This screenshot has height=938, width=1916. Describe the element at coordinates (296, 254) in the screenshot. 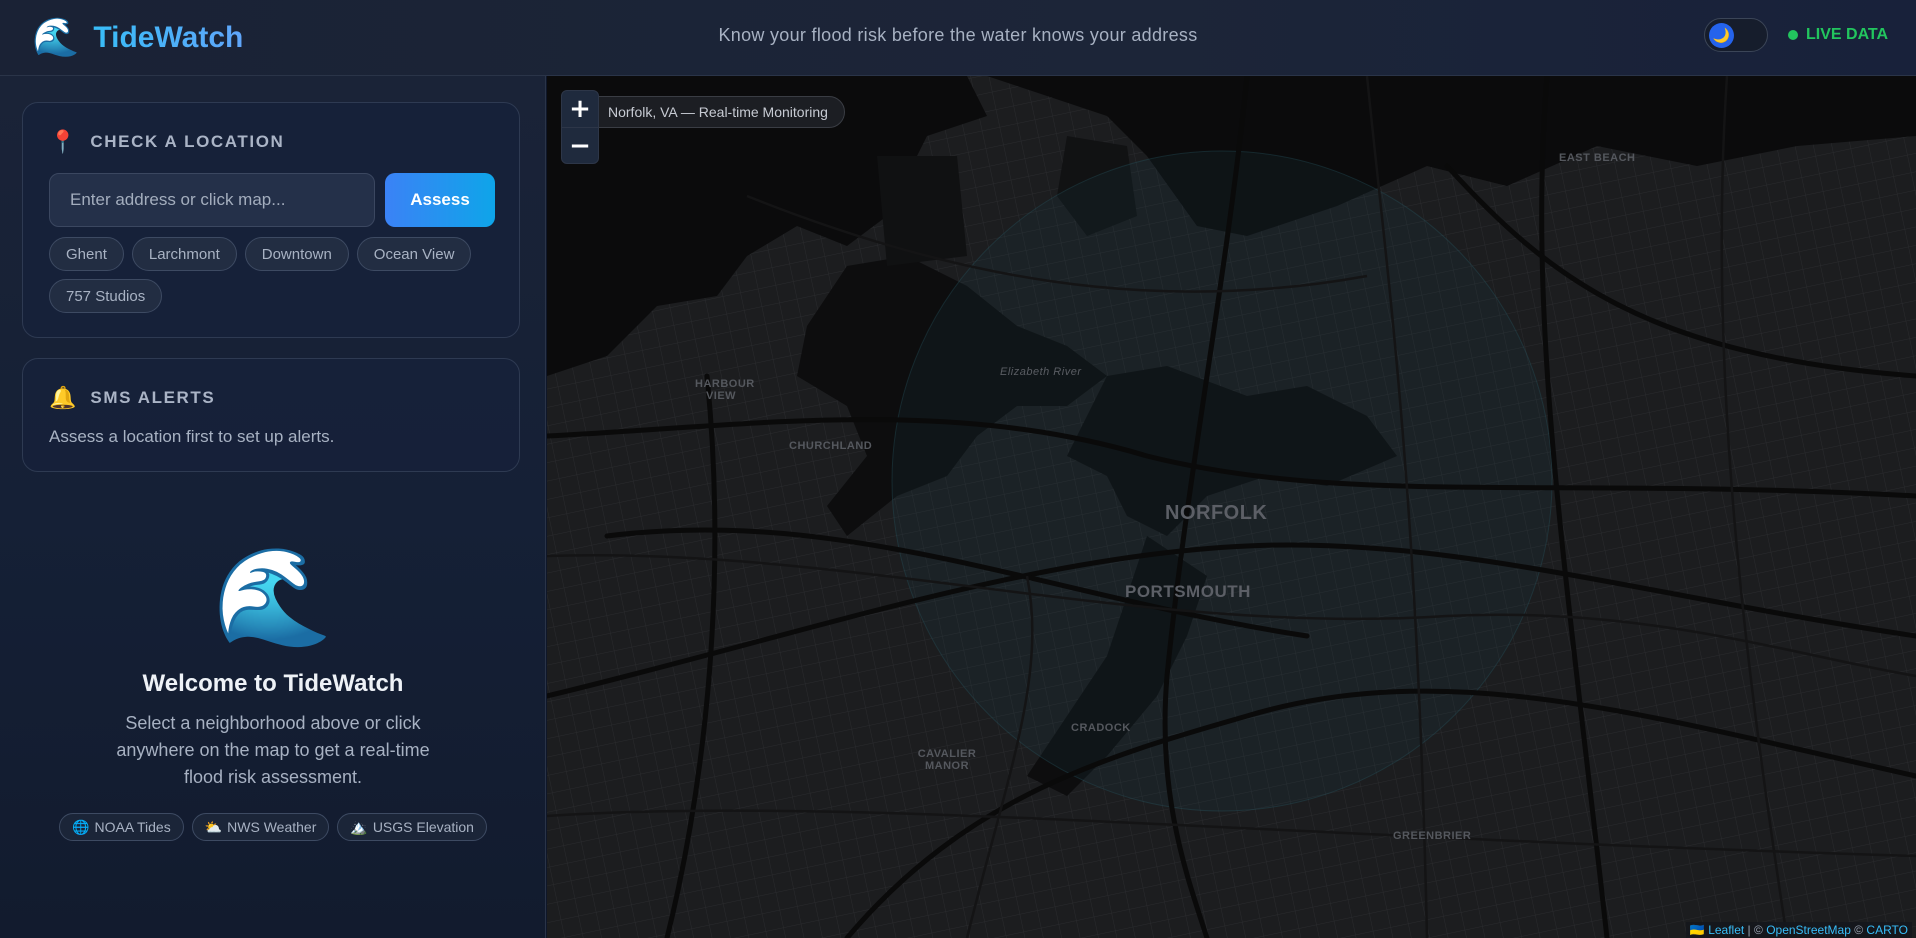

I see `neighborhood-chip-downtown: Downtown` at that location.